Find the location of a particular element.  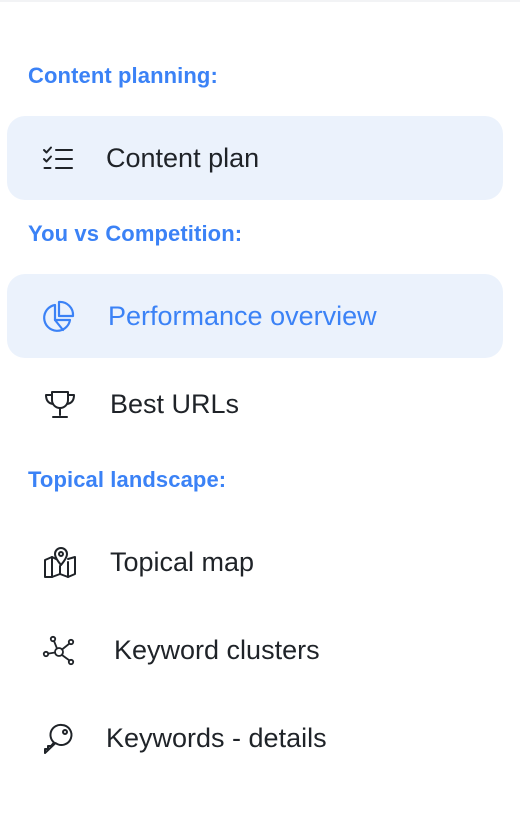

nav-item-label: Performance overview is located at coordinates (242, 316).